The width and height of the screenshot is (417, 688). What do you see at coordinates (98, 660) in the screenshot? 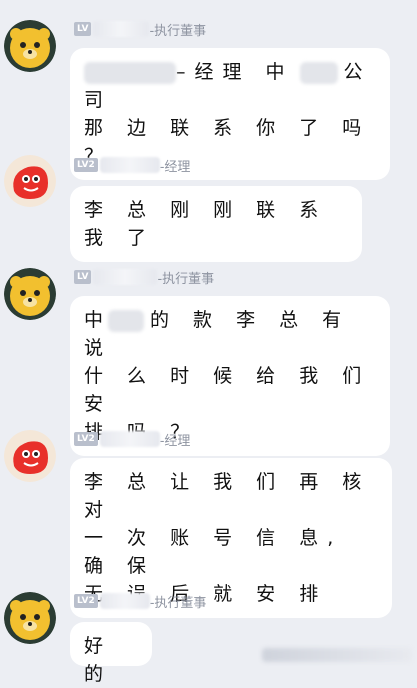
I see `message-line: 好 的` at bounding box center [98, 660].